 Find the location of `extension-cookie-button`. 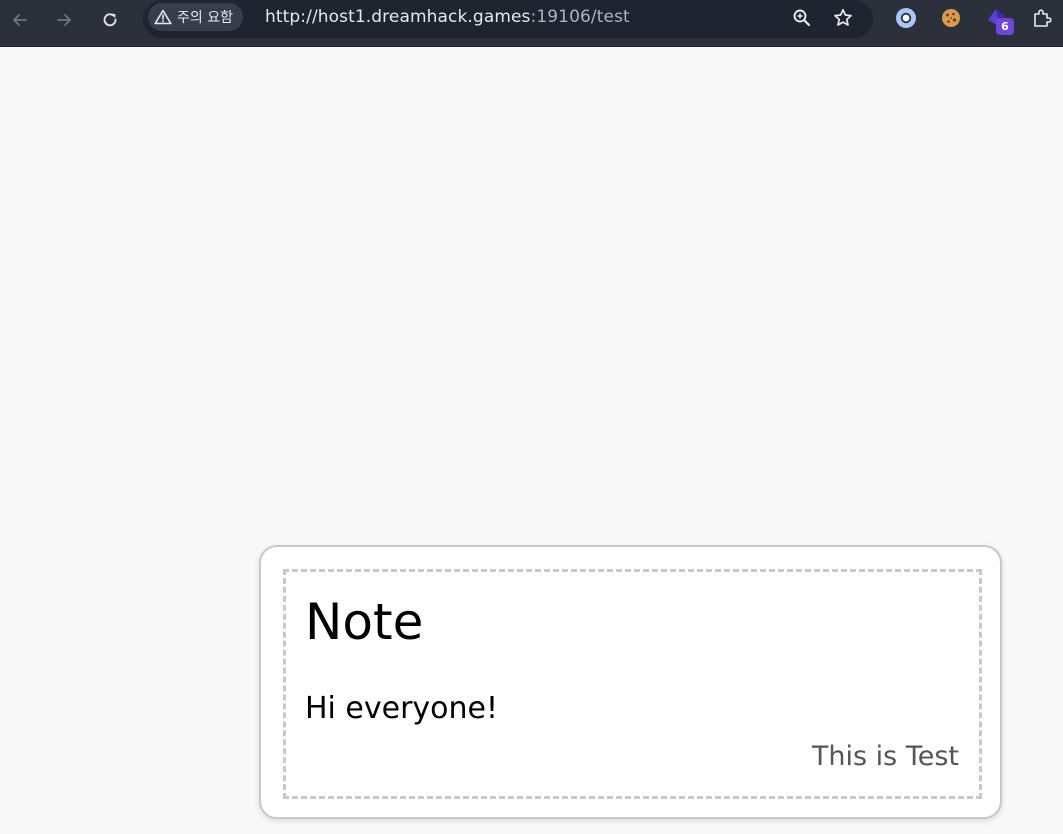

extension-cookie-button is located at coordinates (951, 18).